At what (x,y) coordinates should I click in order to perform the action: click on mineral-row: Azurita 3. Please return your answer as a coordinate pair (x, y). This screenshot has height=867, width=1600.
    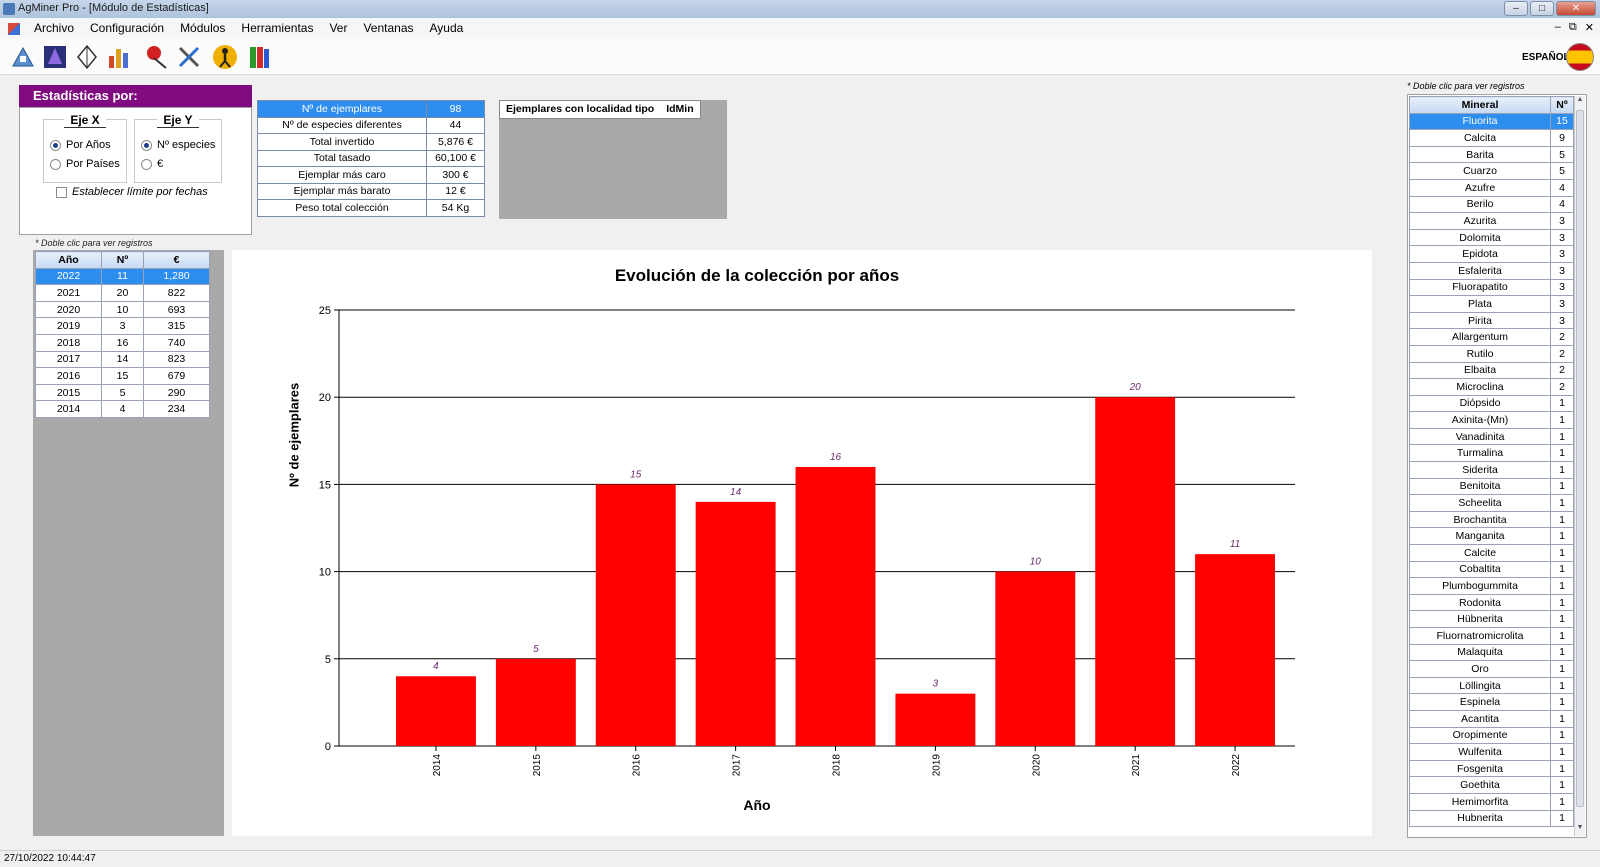
    Looking at the image, I should click on (1491, 221).